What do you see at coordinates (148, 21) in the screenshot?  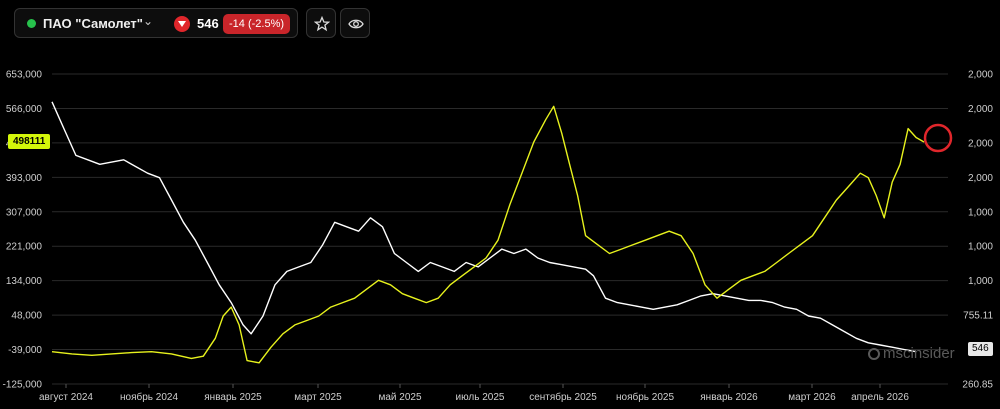 I see `chevron-down-icon: ⌄` at bounding box center [148, 21].